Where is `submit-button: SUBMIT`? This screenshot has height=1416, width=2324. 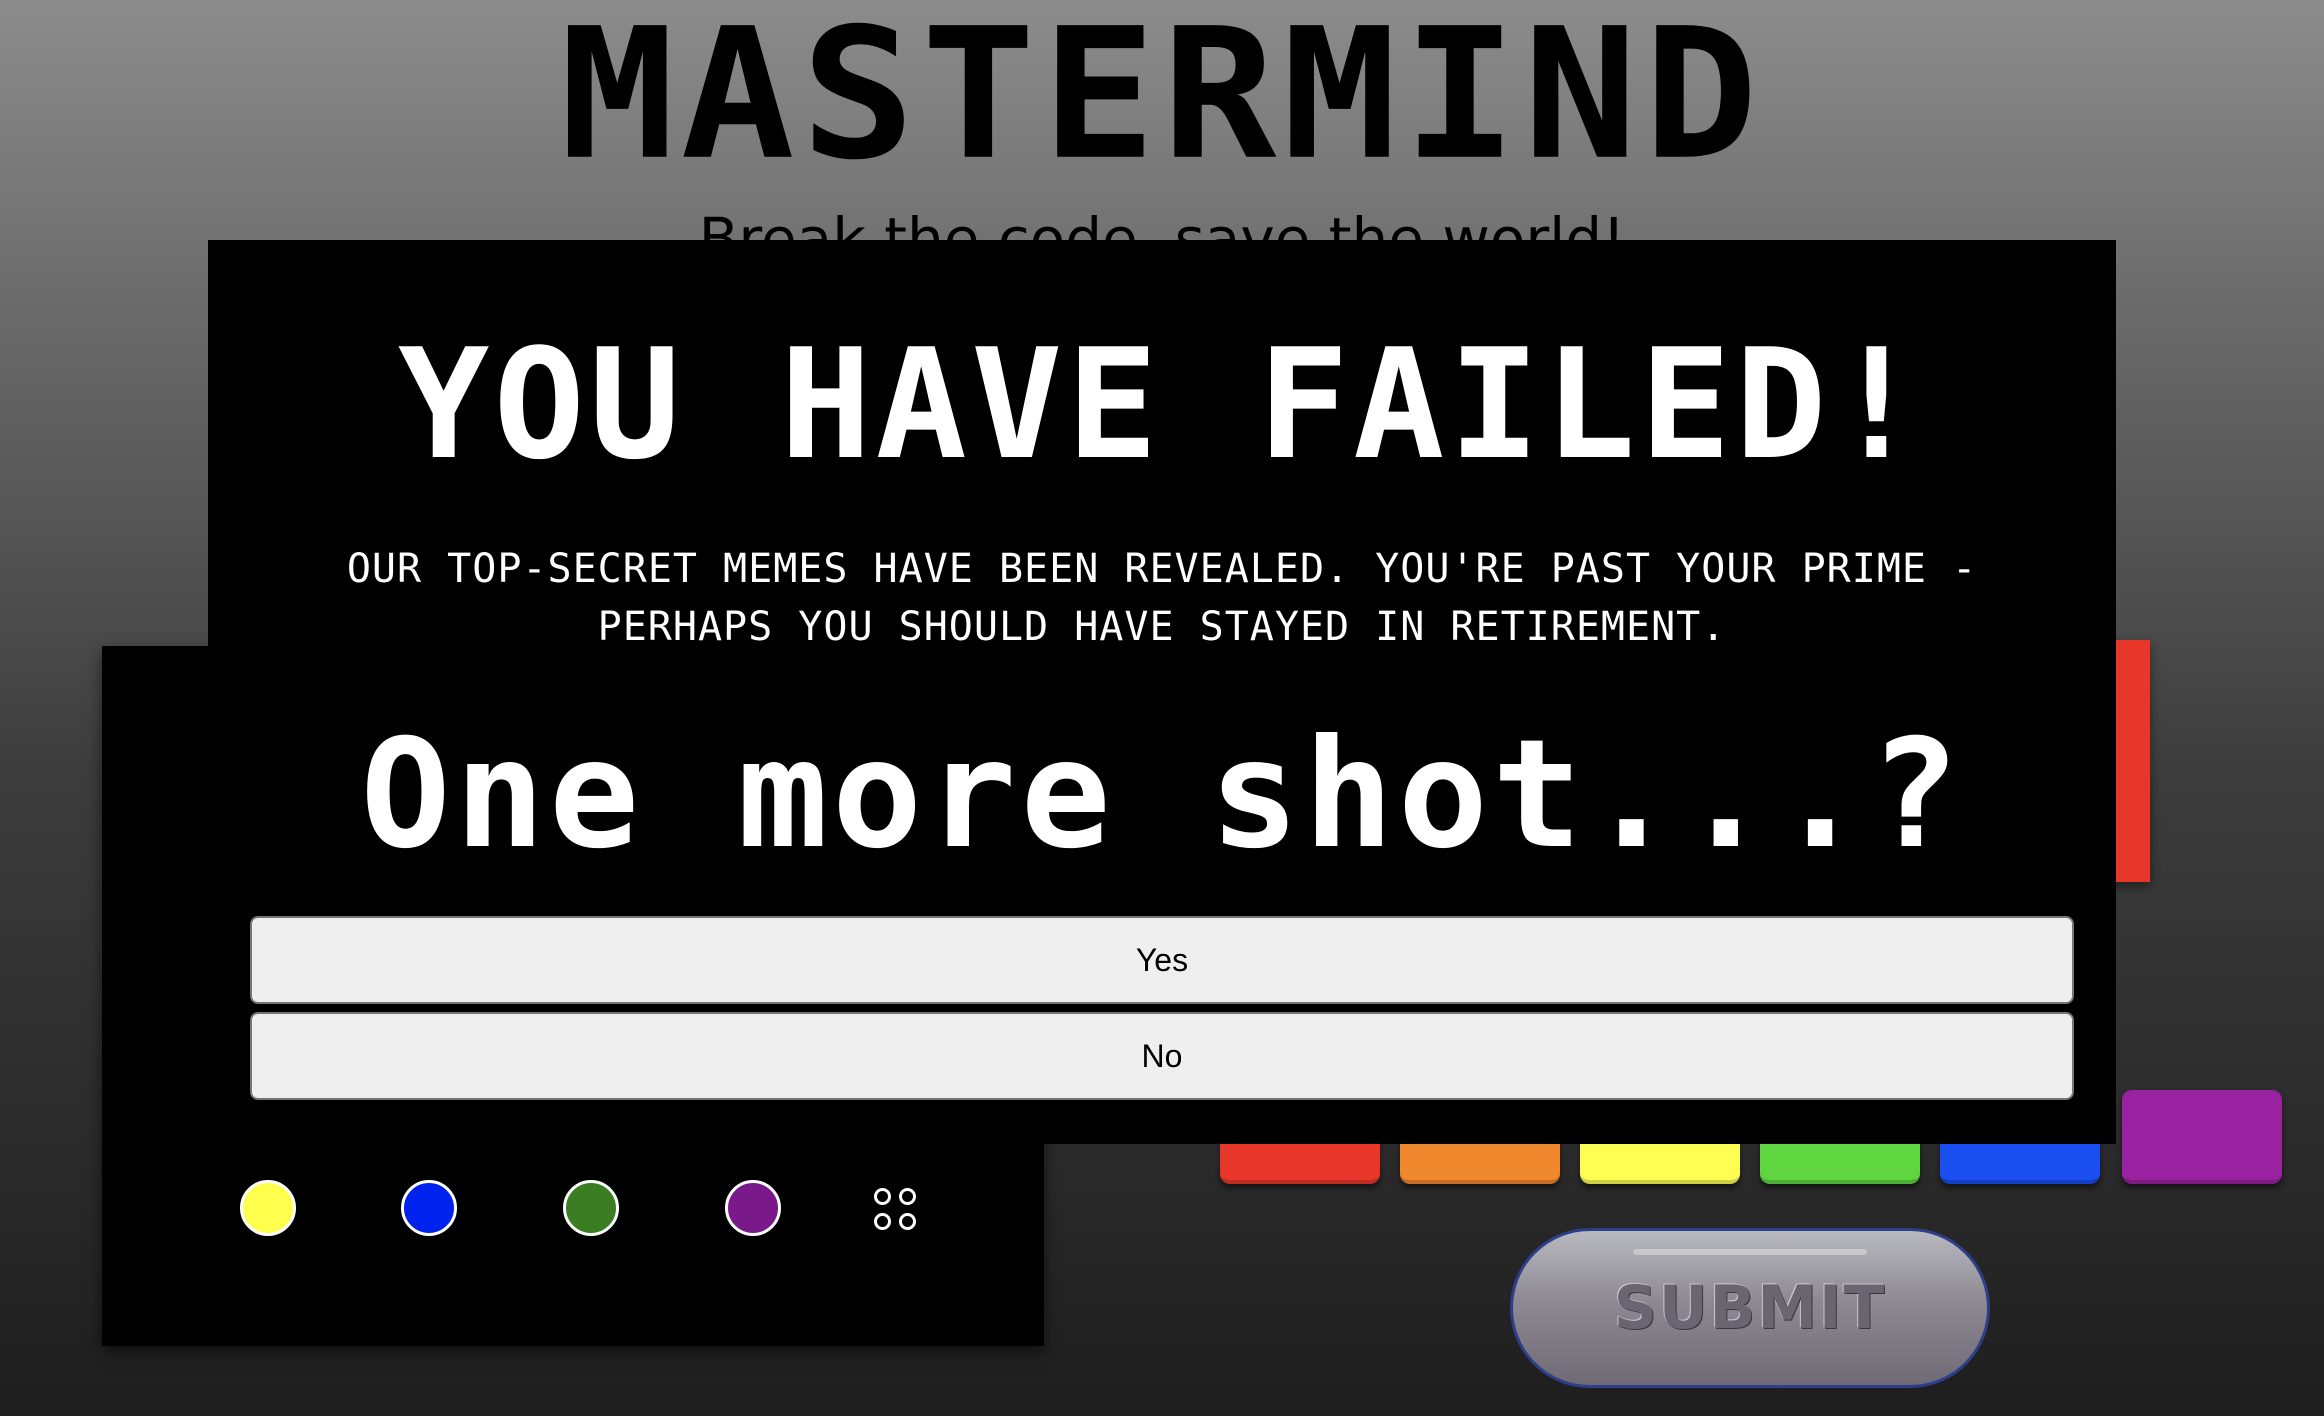 submit-button: SUBMIT is located at coordinates (1750, 1308).